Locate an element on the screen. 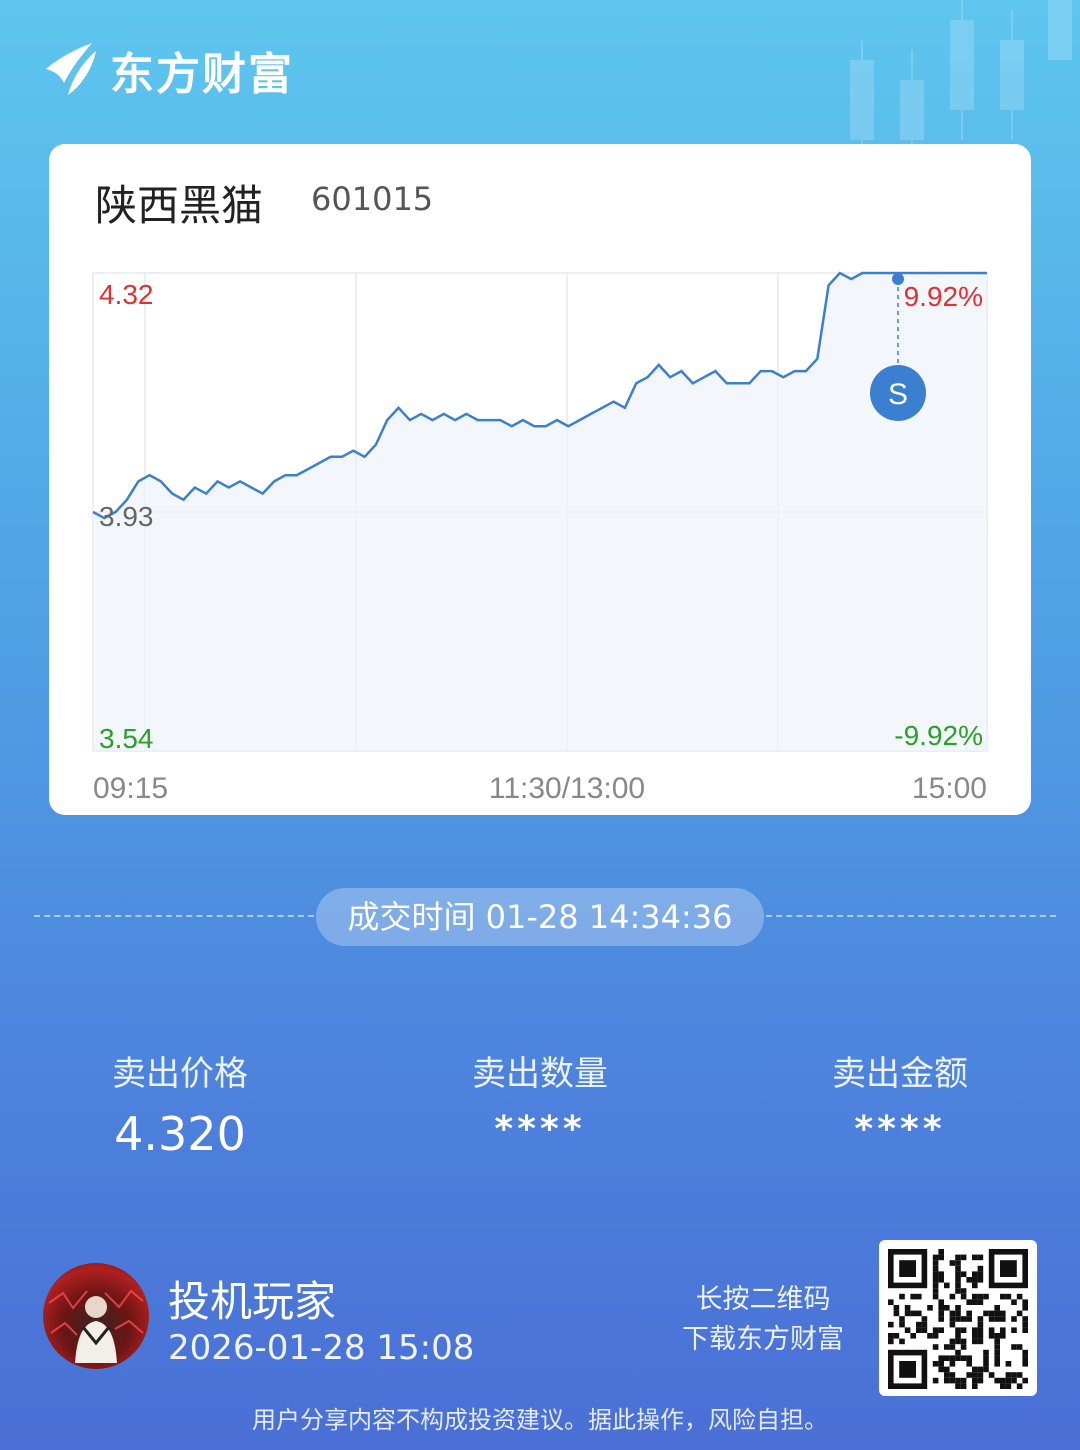  brand-header: 东方财富 is located at coordinates (168, 70).